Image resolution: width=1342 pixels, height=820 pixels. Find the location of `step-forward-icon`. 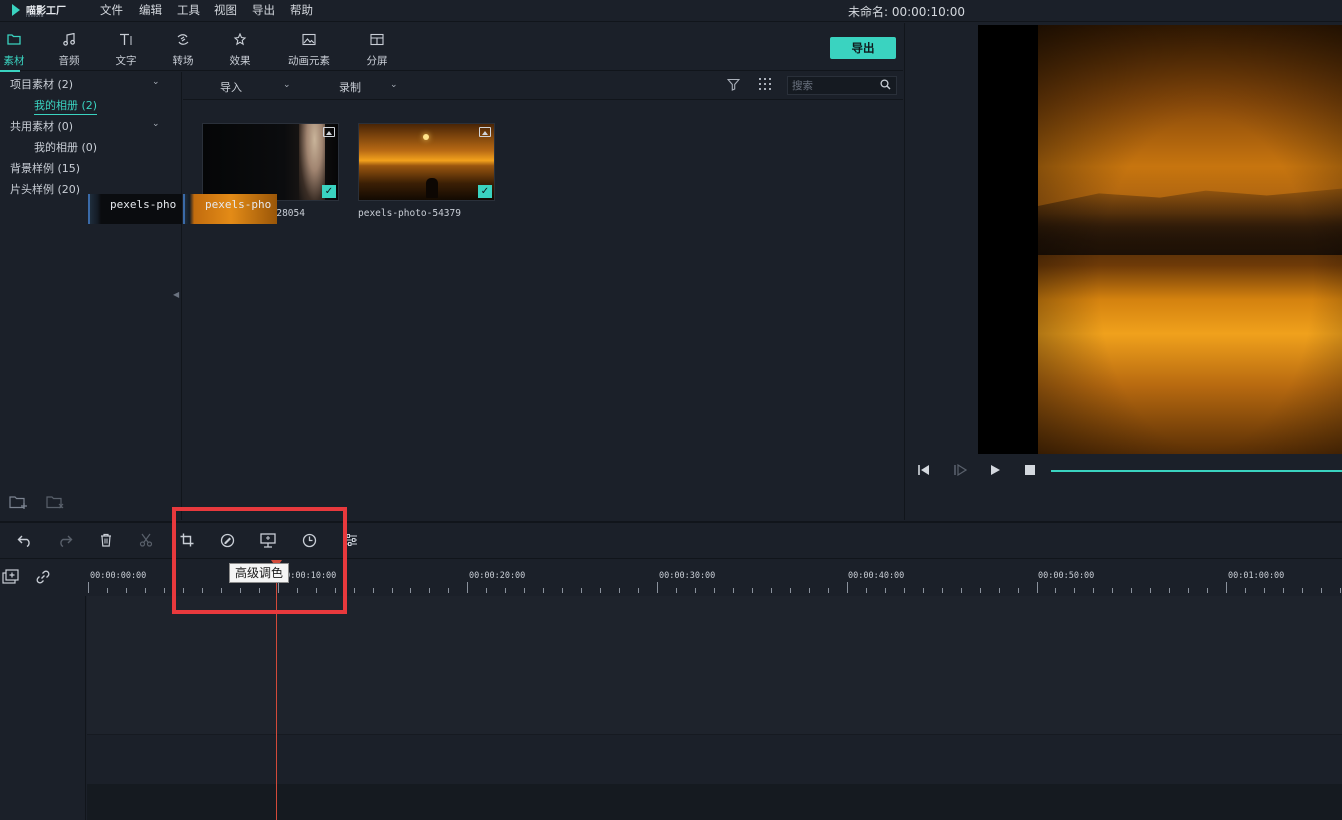

step-forward-icon is located at coordinates (960, 471).